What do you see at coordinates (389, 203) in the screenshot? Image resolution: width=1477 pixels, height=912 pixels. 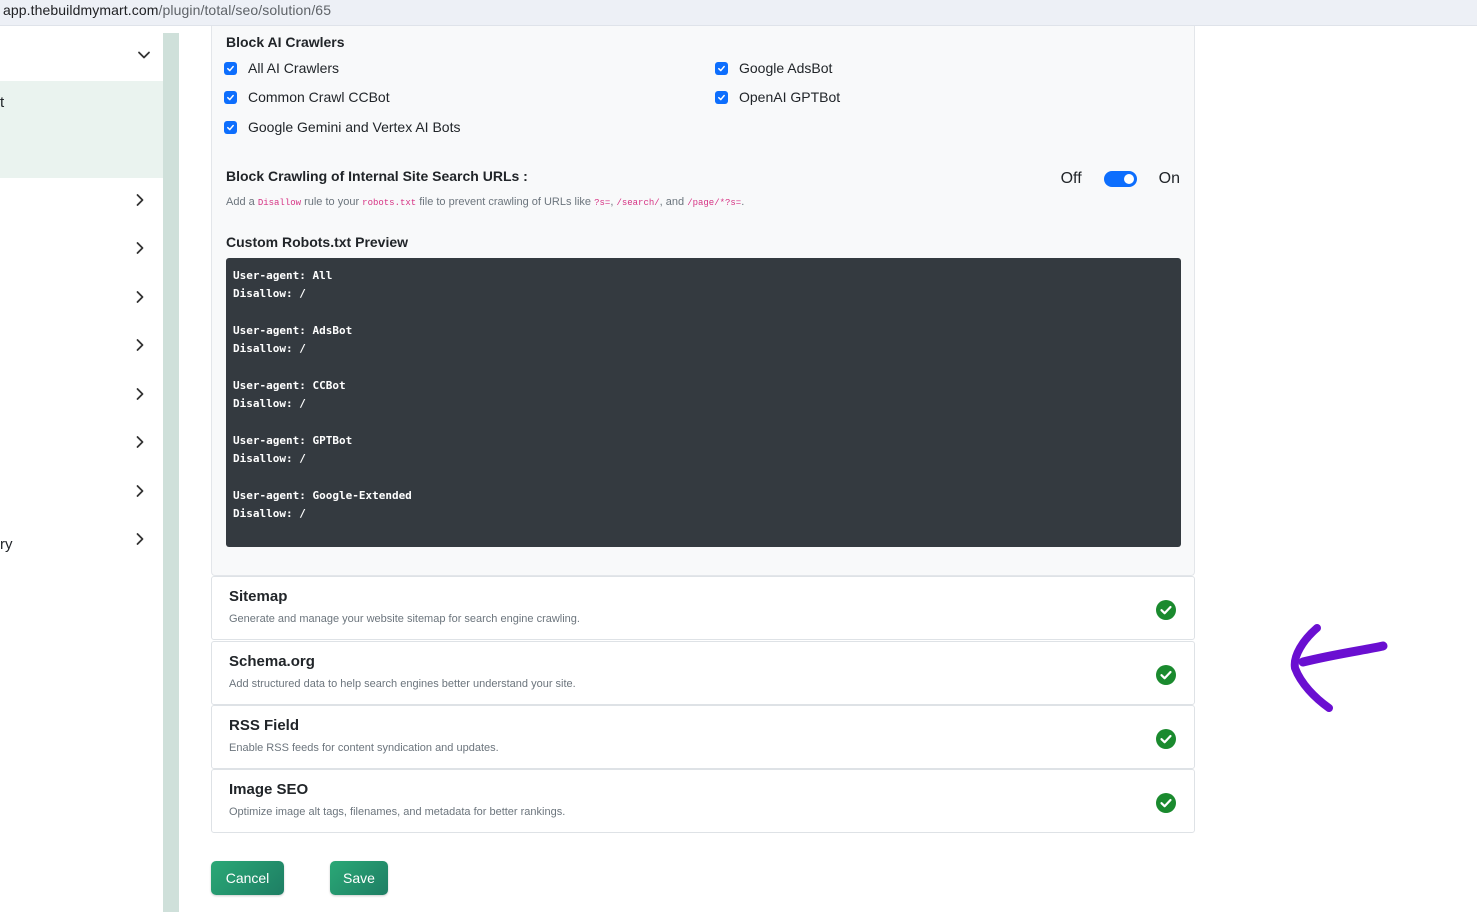 I see `help-code: robots.txt` at bounding box center [389, 203].